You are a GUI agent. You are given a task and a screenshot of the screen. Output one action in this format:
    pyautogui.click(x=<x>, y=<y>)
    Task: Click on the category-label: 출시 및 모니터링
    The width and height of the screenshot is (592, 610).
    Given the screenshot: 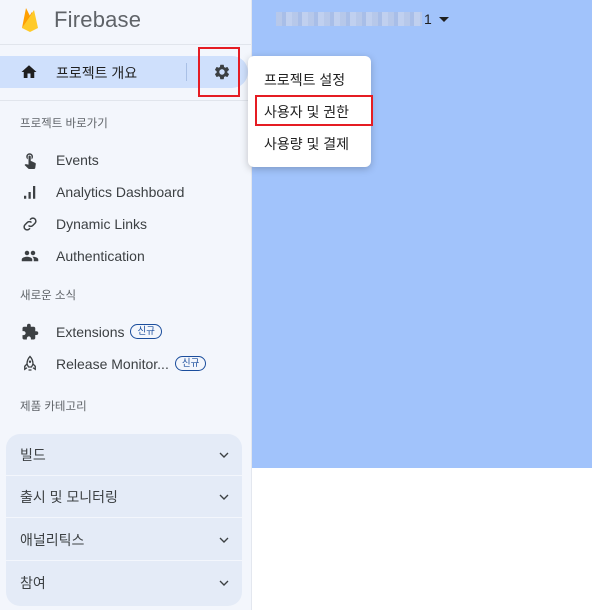 What is the action you would take?
    pyautogui.click(x=69, y=496)
    